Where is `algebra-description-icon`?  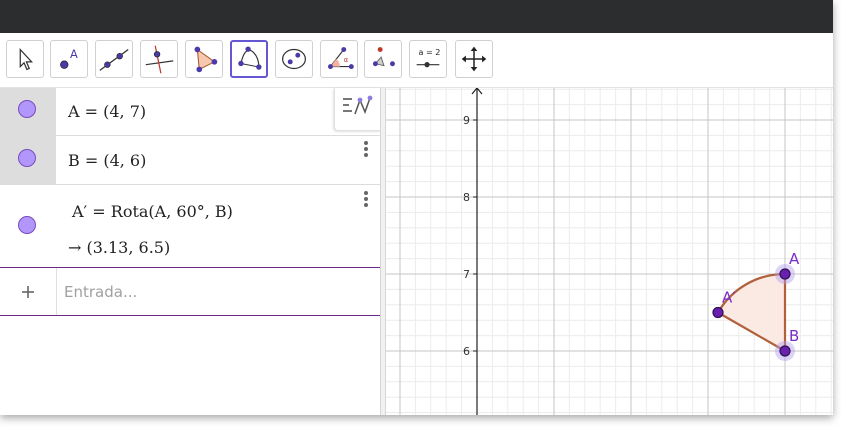
algebra-description-icon is located at coordinates (358, 105).